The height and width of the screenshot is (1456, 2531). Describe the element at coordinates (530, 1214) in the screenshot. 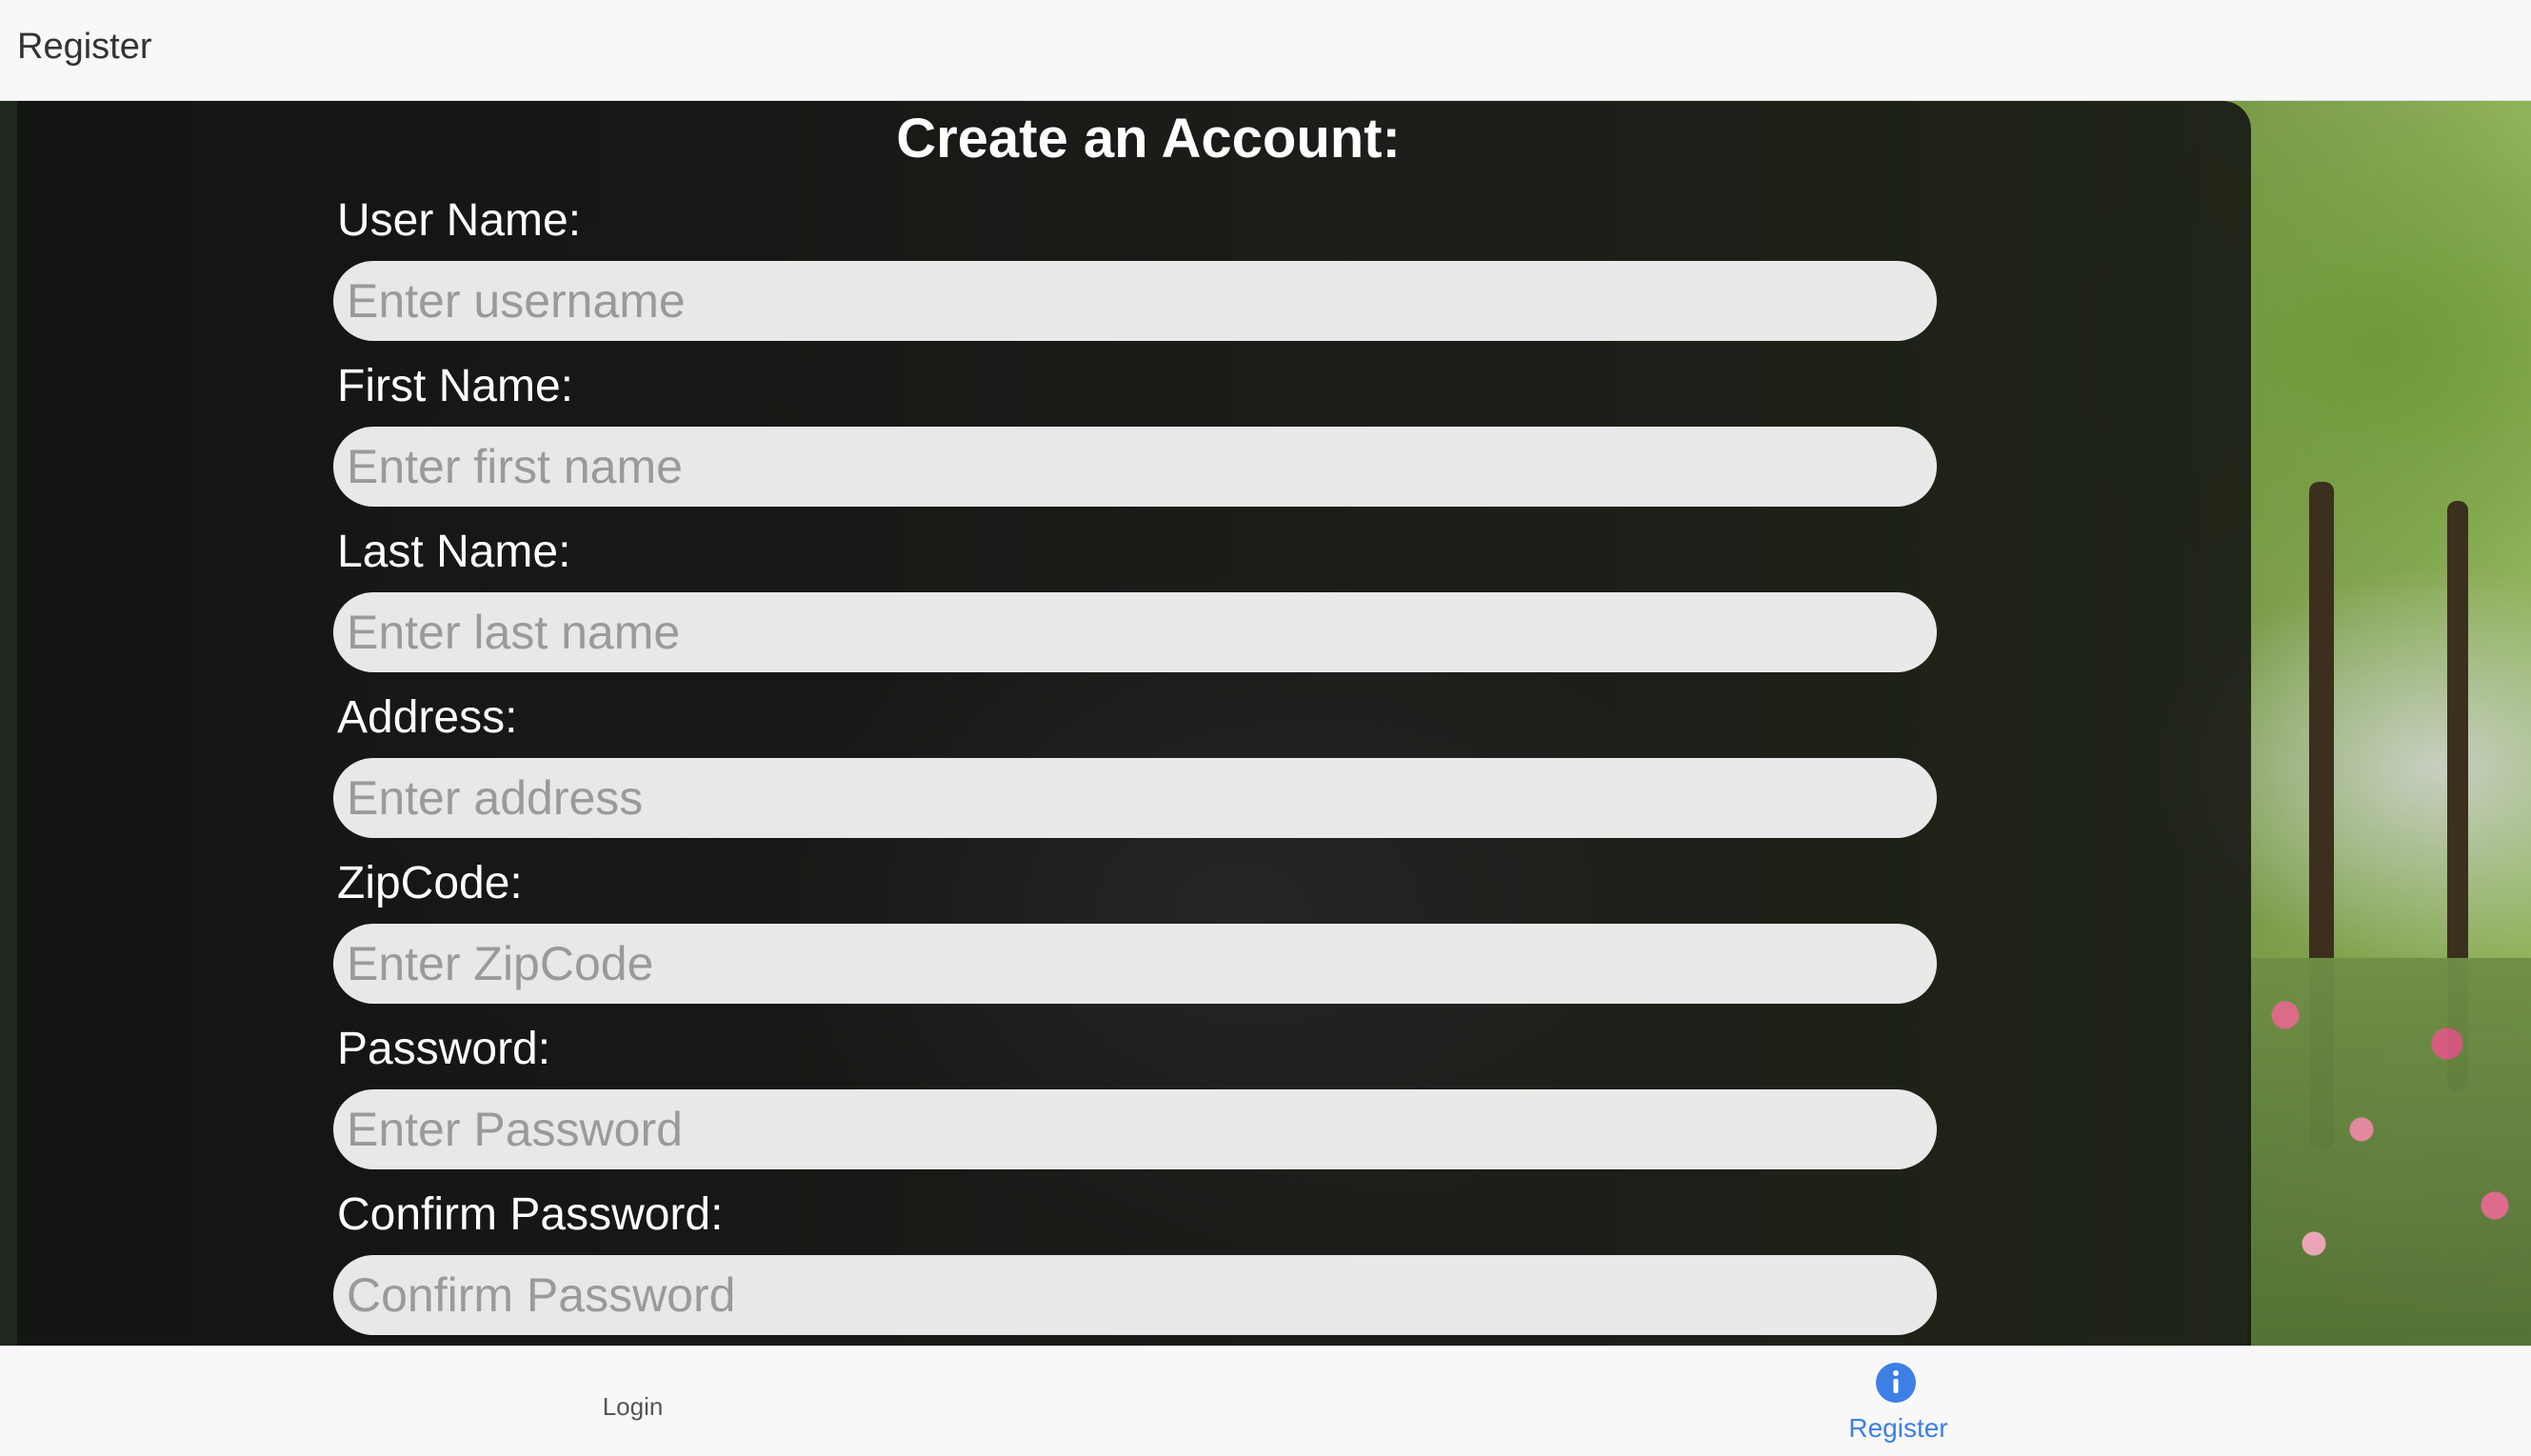

I see `confirm-password-label: Confirm Password:` at that location.